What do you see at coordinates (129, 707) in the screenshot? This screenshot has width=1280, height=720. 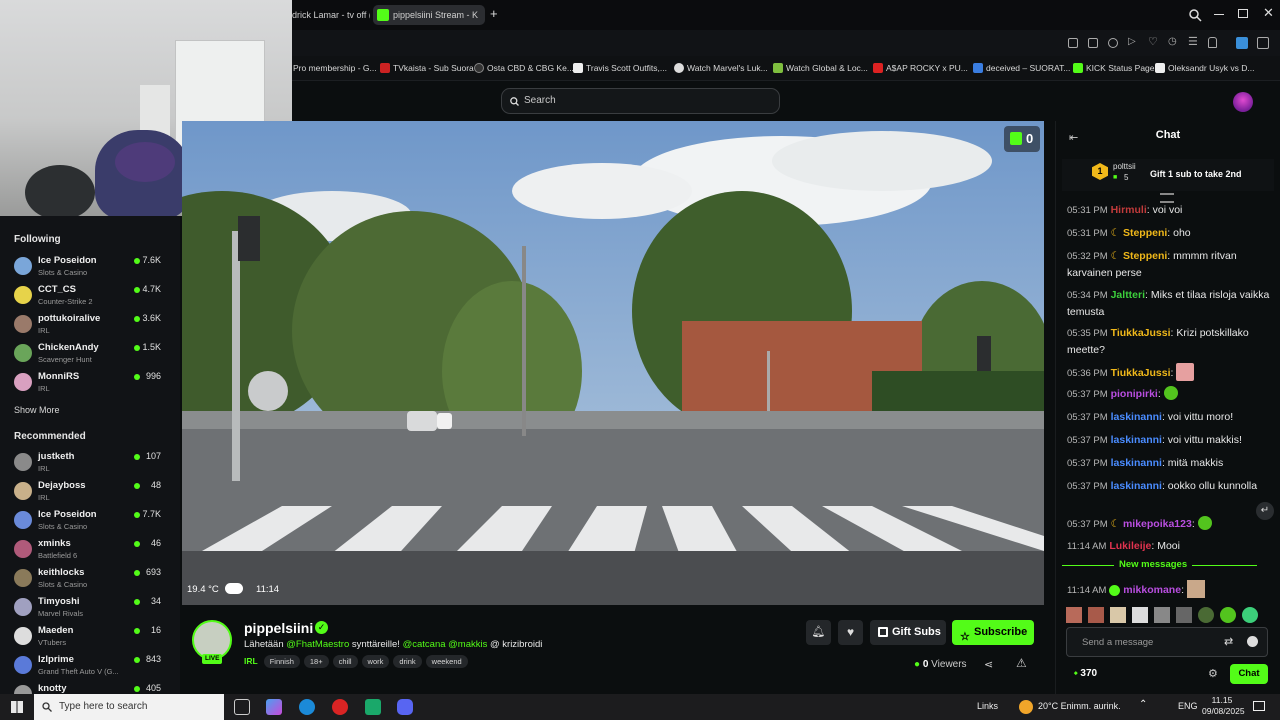 I see `taskbar-search-input: Type here to search` at bounding box center [129, 707].